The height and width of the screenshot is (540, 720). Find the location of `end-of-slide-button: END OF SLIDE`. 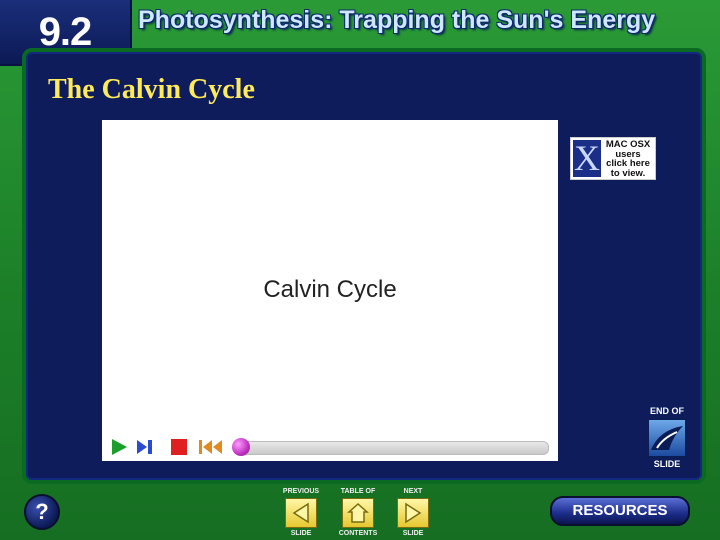

end-of-slide-button: END OF SLIDE is located at coordinates (667, 437).